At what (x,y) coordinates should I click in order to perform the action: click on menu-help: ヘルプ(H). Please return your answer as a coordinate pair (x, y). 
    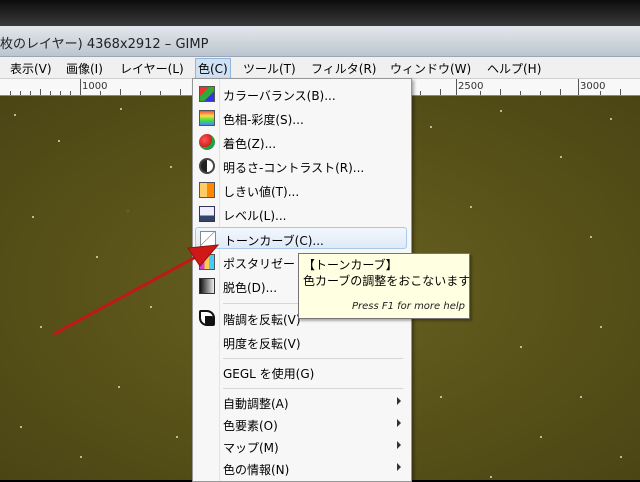
    Looking at the image, I should click on (514, 68).